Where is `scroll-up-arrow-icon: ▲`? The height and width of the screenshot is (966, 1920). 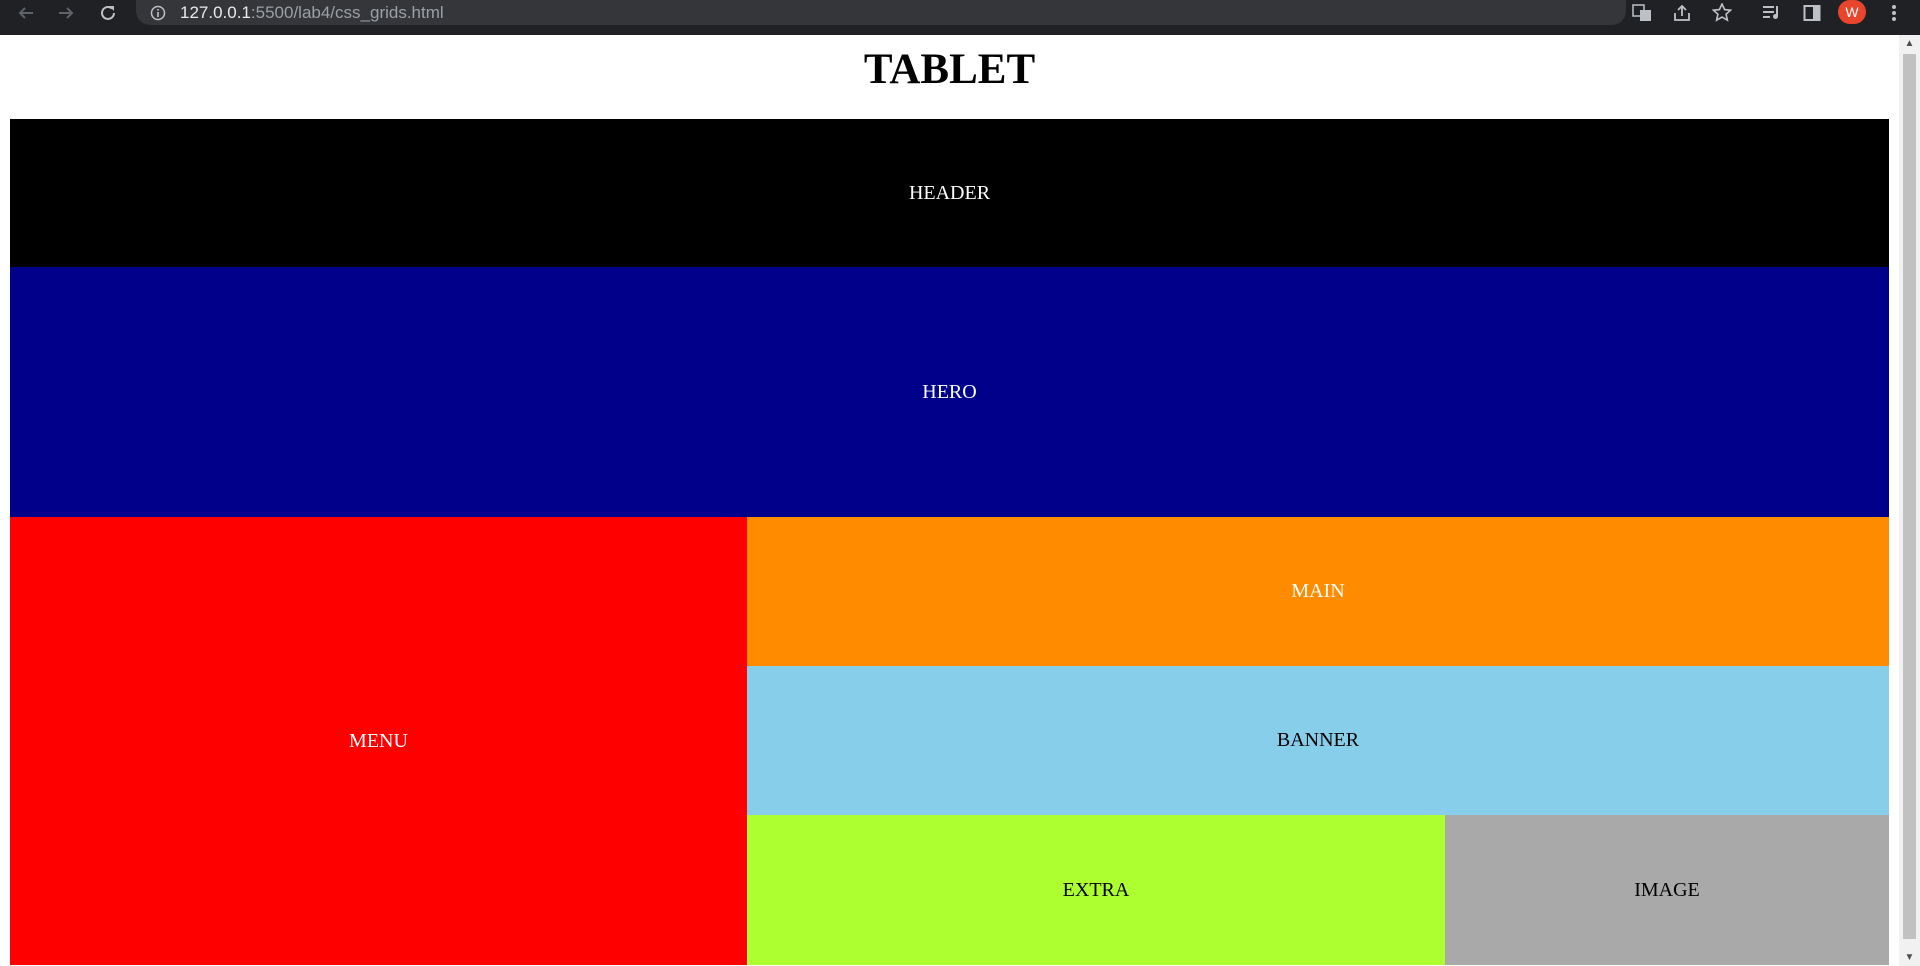
scroll-up-arrow-icon: ▲ is located at coordinates (1909, 43).